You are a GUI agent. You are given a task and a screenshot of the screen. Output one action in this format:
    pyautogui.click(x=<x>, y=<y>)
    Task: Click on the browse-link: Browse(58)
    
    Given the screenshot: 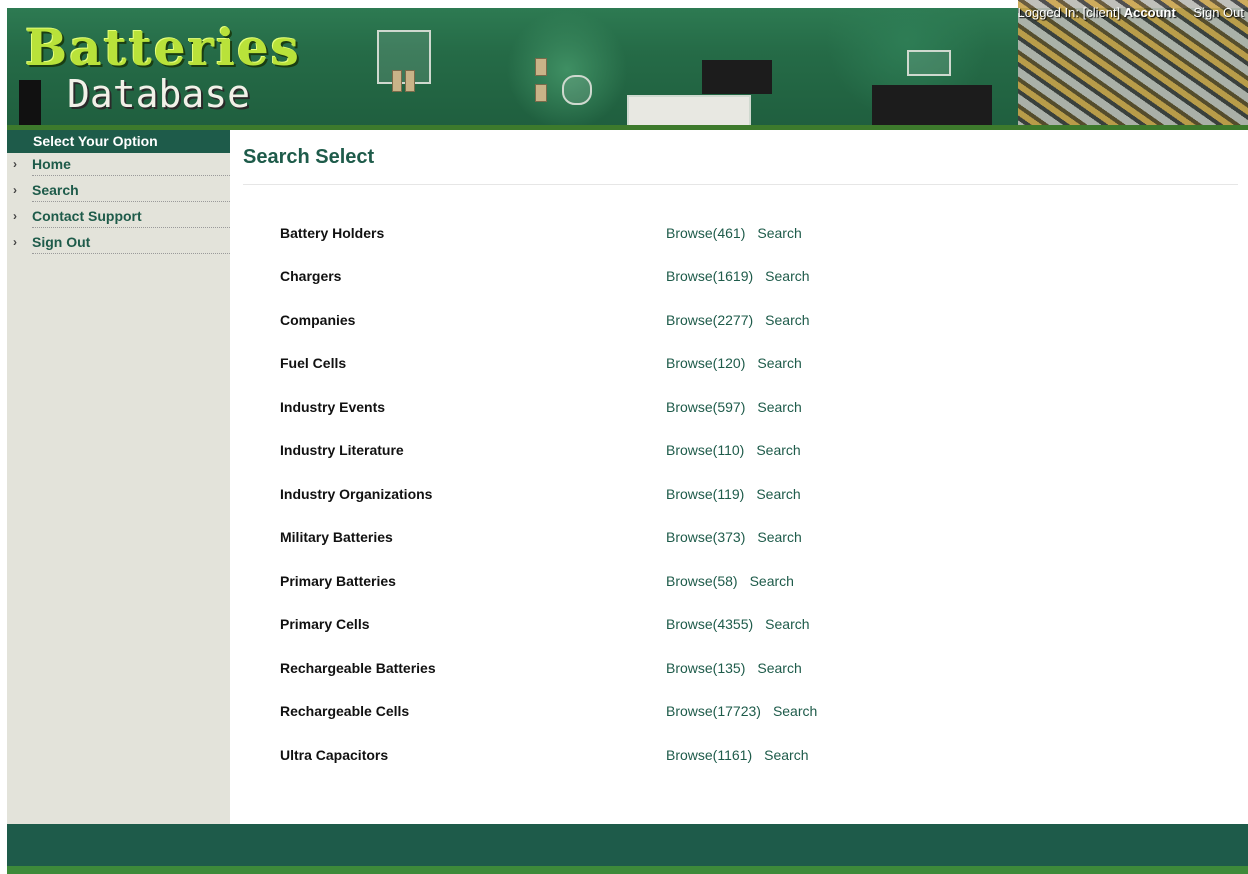 What is the action you would take?
    pyautogui.click(x=702, y=581)
    